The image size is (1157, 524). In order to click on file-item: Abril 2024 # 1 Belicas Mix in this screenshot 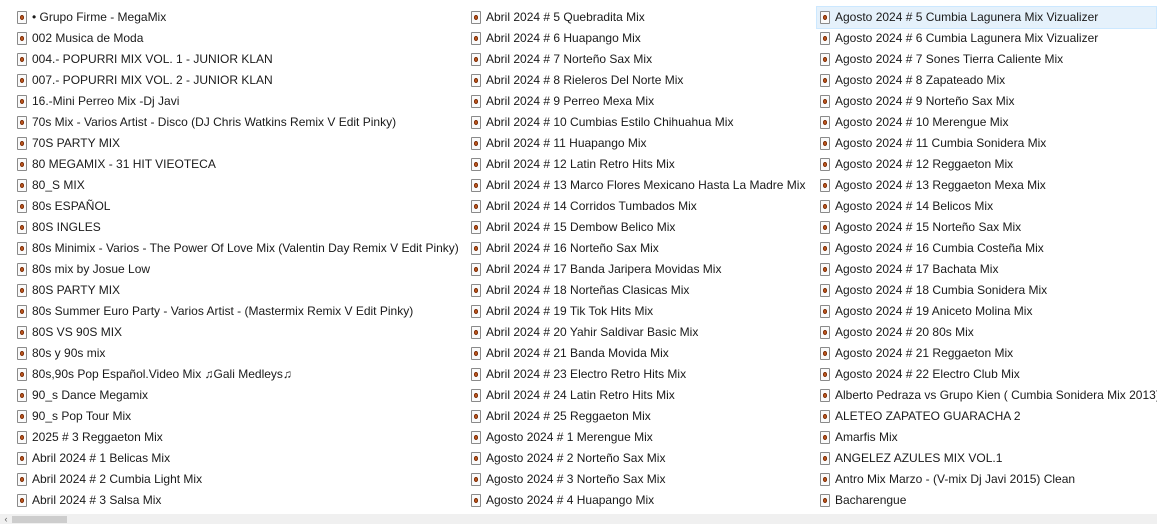, I will do `click(240, 458)`.